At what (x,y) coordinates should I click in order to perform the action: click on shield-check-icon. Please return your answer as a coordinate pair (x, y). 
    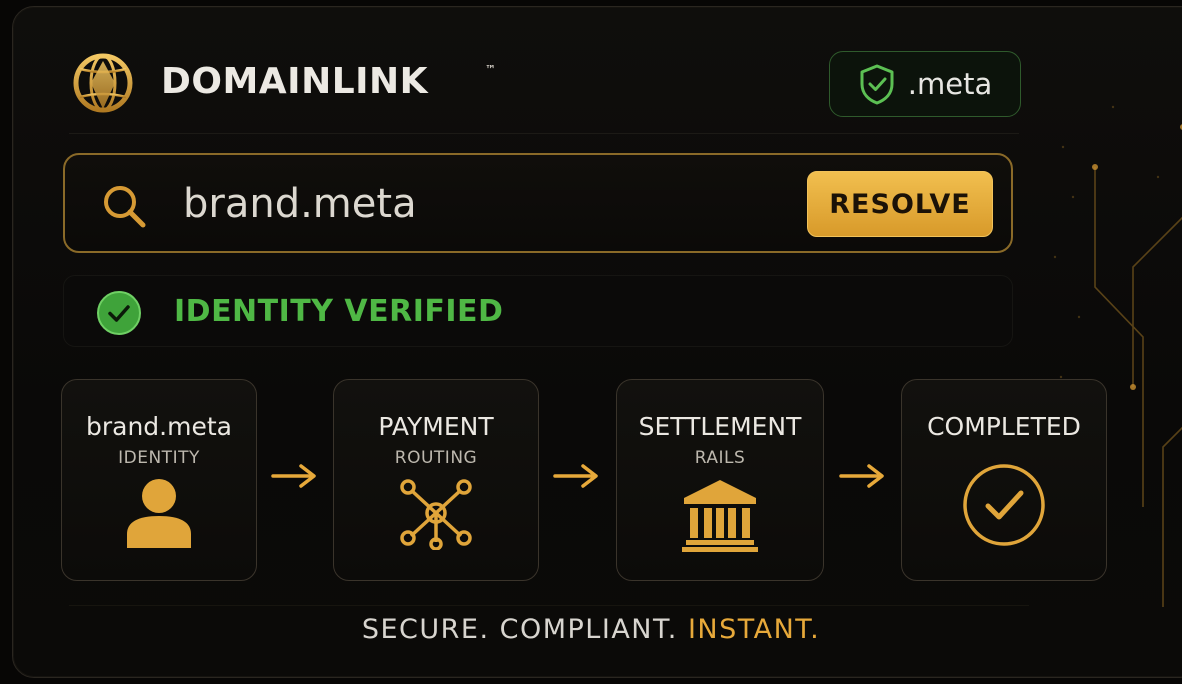
    Looking at the image, I should click on (877, 84).